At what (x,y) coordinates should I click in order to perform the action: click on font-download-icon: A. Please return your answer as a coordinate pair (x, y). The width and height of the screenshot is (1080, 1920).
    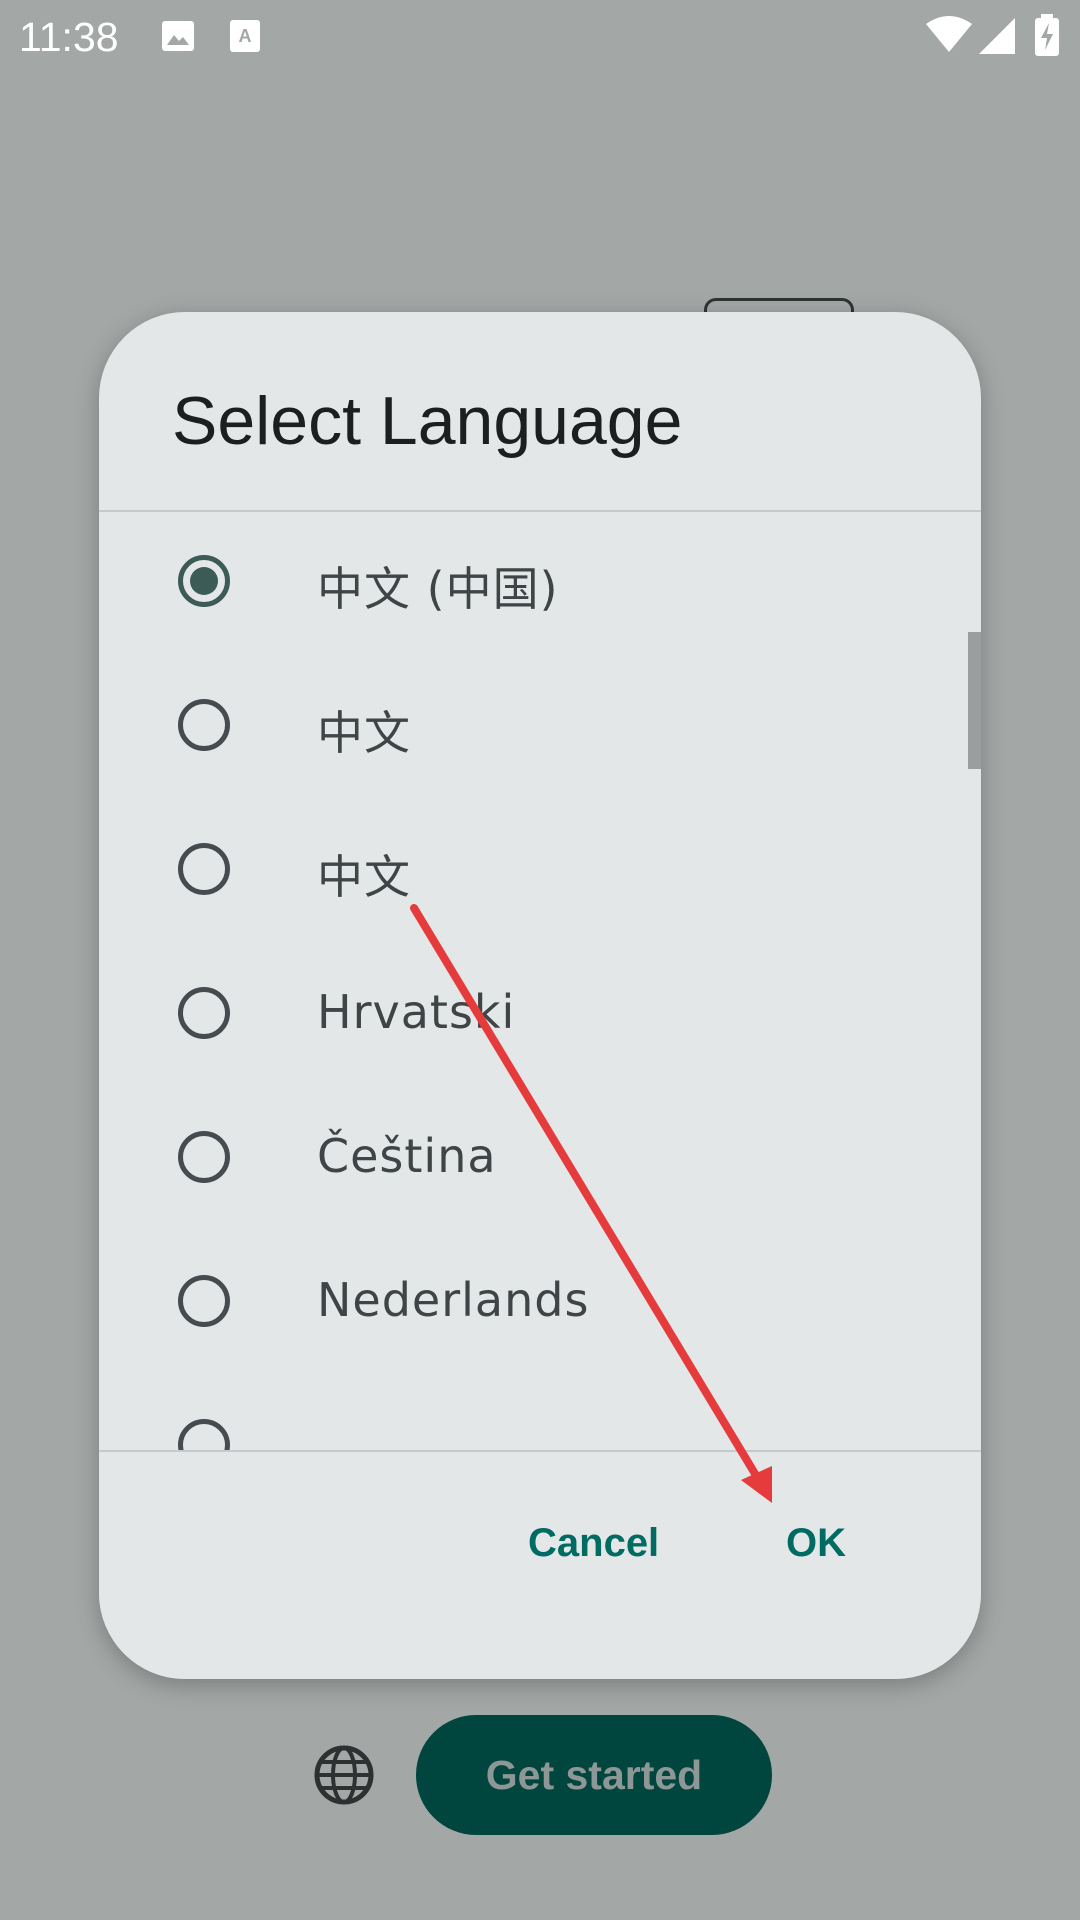
    Looking at the image, I should click on (245, 36).